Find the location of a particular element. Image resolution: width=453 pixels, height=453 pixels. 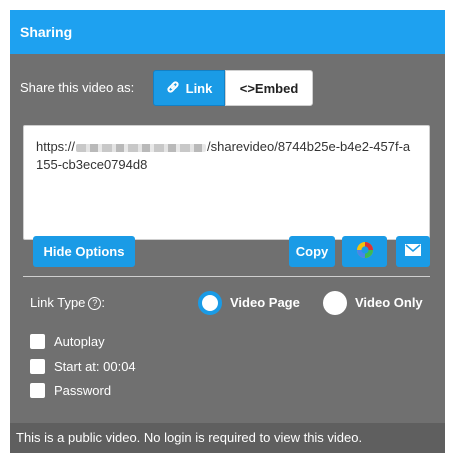

help-icon: ? is located at coordinates (95, 304).